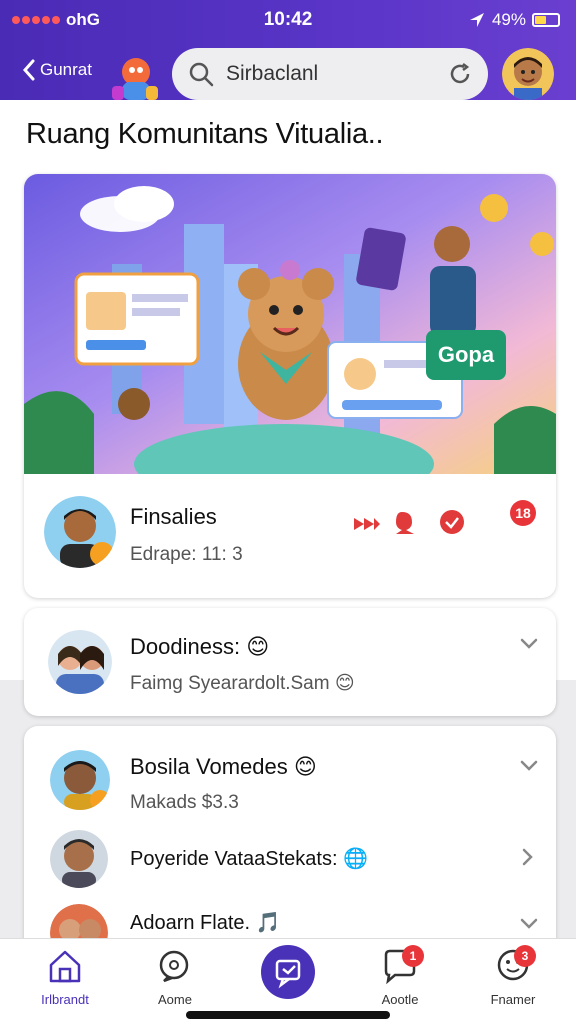 The image size is (576, 1024). What do you see at coordinates (513, 977) in the screenshot?
I see `nav-item-friends: Fnamer` at bounding box center [513, 977].